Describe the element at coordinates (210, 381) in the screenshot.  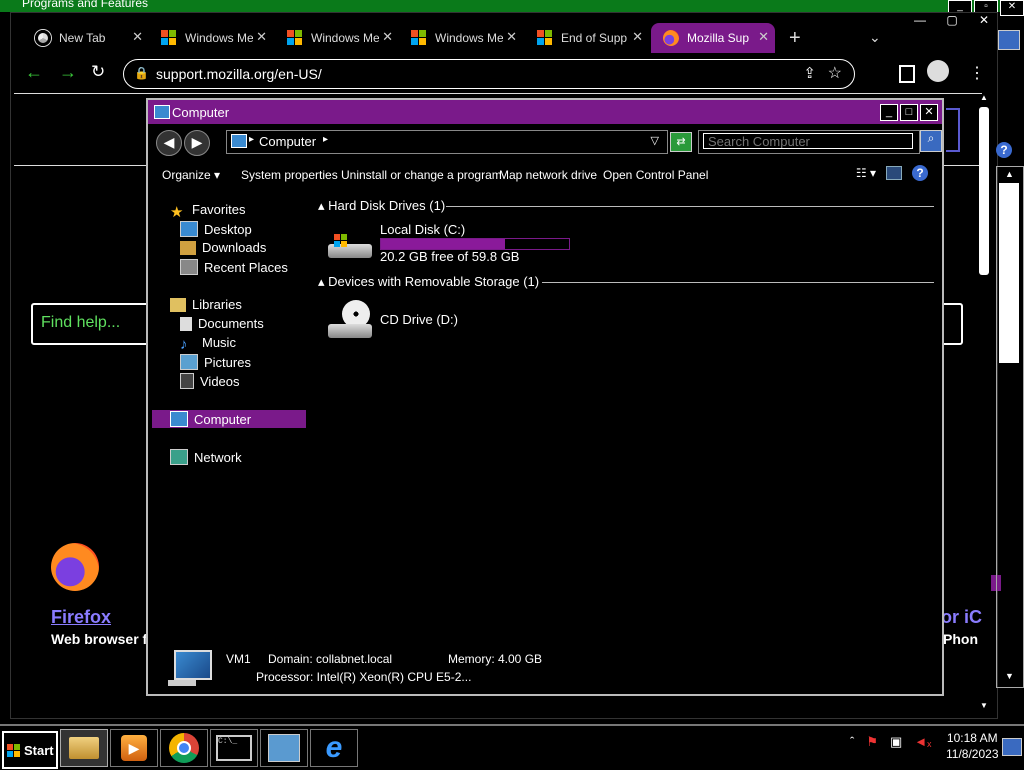
I see `nav-item-videos: Videos` at that location.